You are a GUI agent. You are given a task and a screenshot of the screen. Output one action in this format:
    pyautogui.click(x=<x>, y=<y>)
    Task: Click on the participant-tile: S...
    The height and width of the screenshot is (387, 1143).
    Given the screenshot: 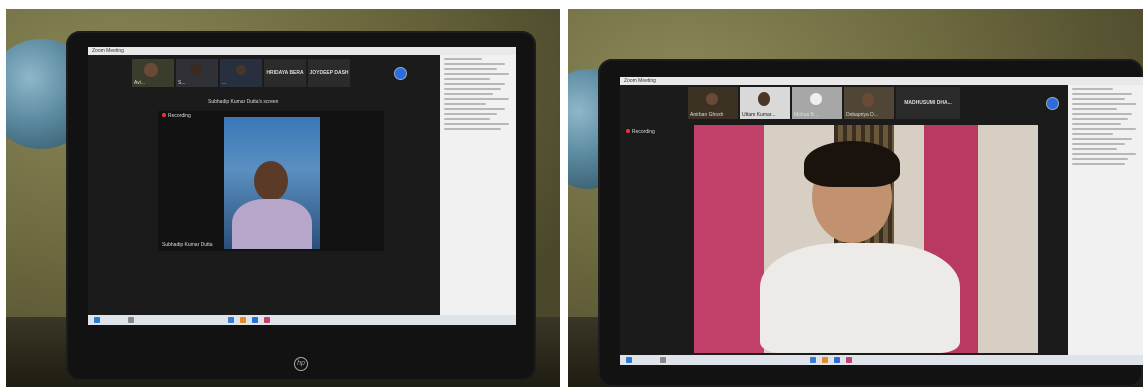 What is the action you would take?
    pyautogui.click(x=197, y=73)
    